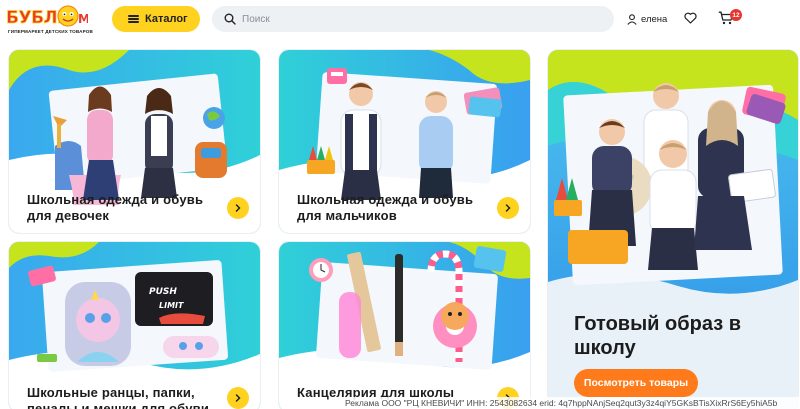 The image size is (800, 409). What do you see at coordinates (632, 19) in the screenshot?
I see `user-icon` at bounding box center [632, 19].